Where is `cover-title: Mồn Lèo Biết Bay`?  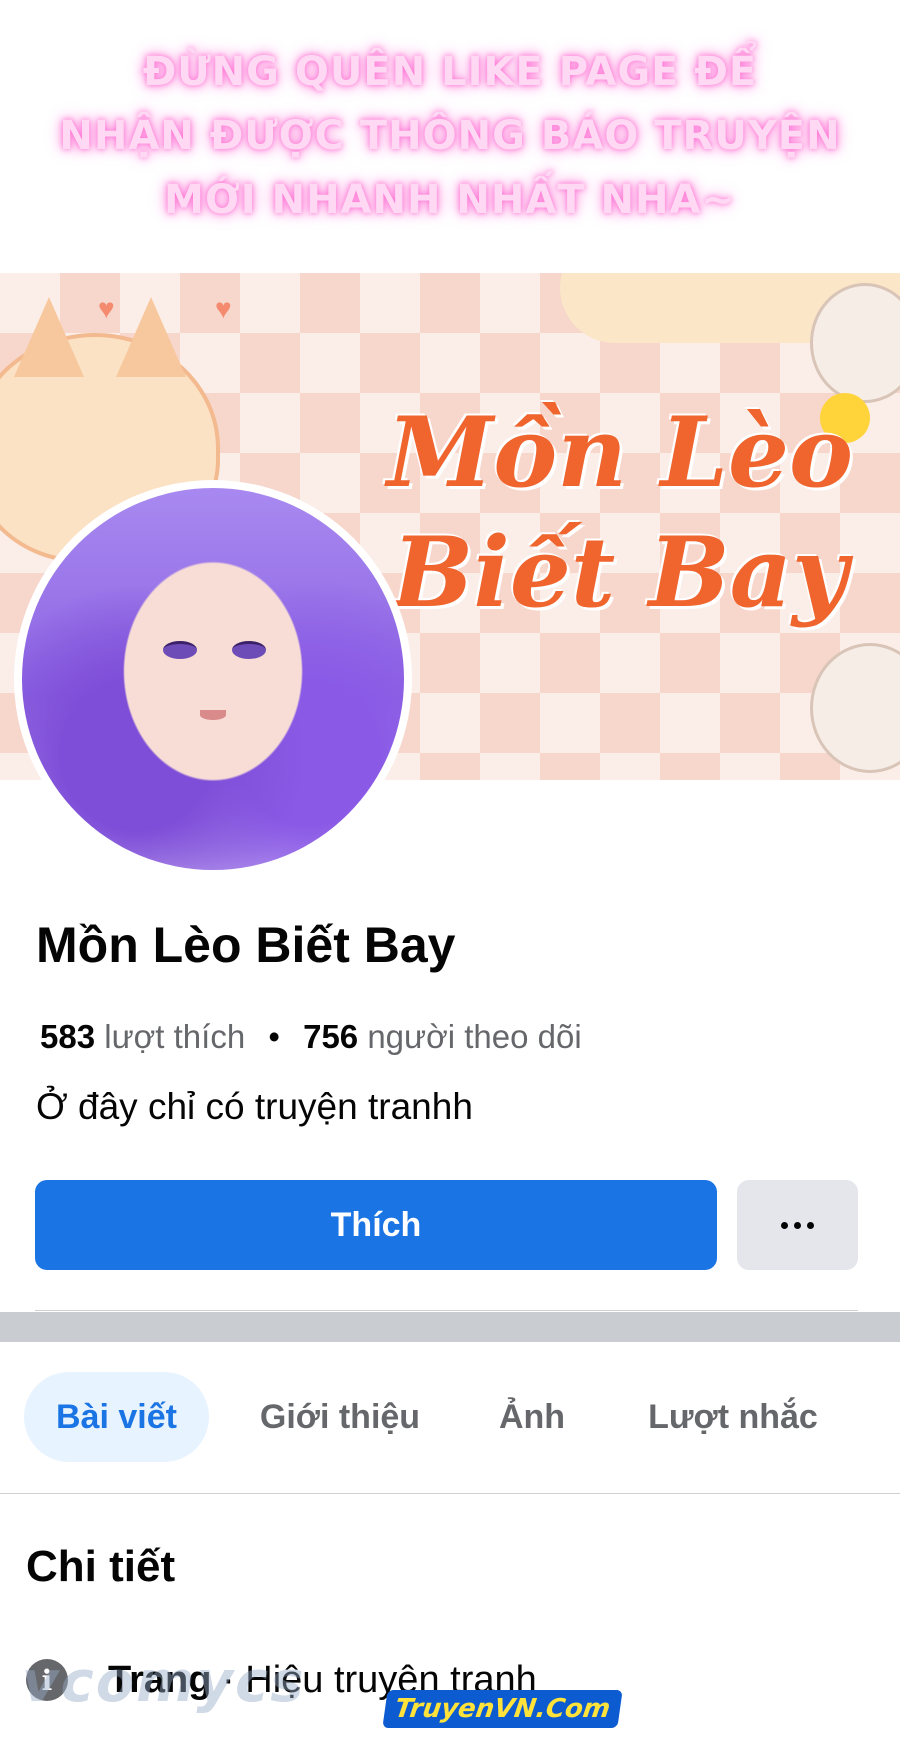
cover-title: Mồn Lèo Biết Bay is located at coordinates (620, 513).